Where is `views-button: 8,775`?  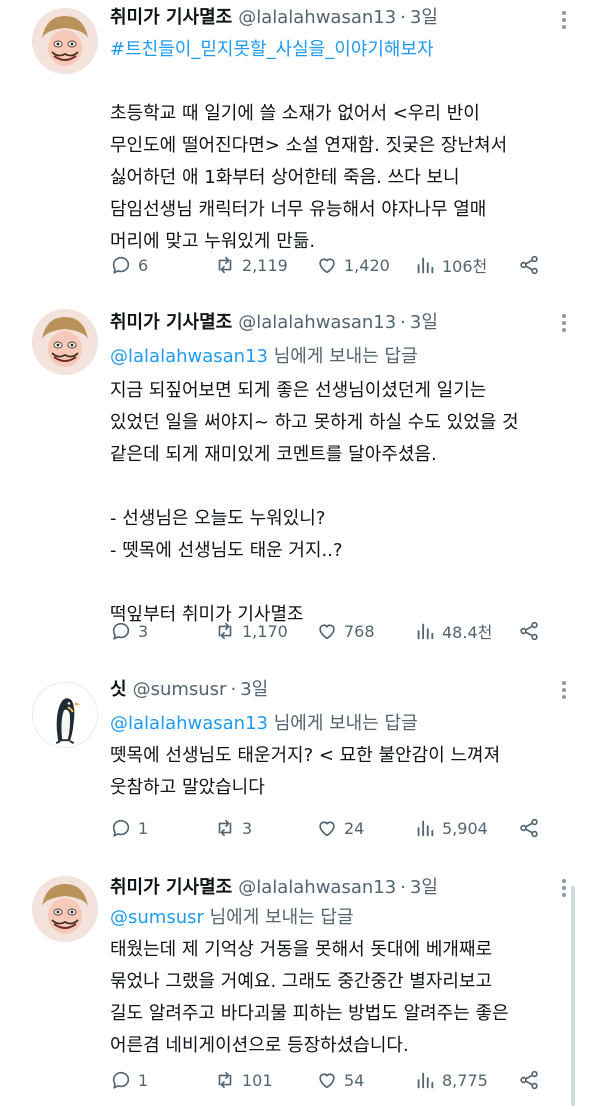 views-button: 8,775 is located at coordinates (451, 1080).